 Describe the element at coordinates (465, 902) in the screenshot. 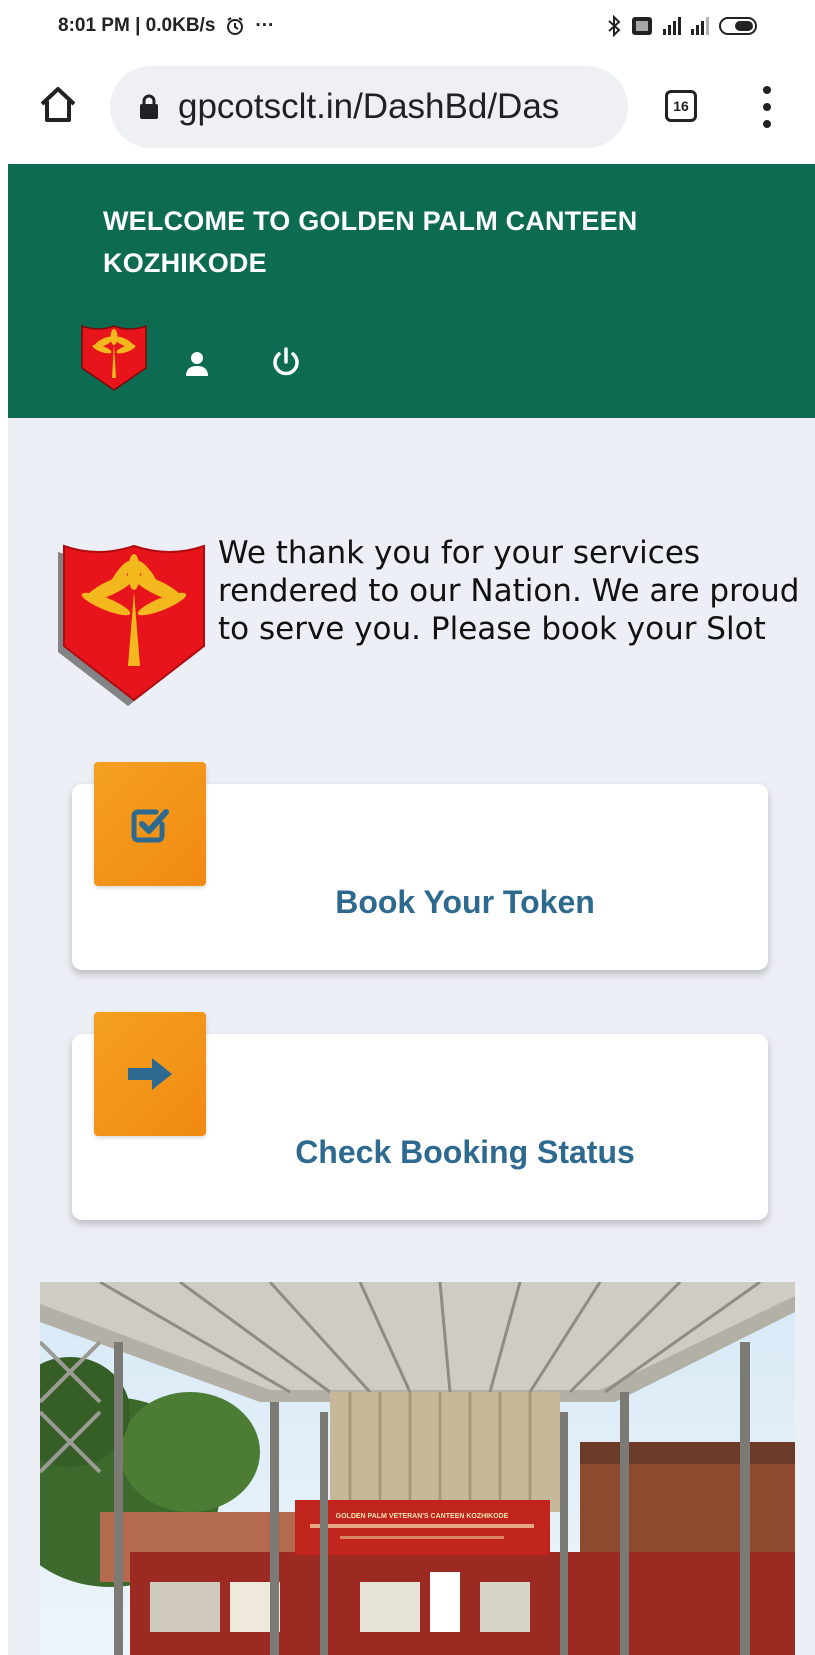

I see `book-token-label: Book Your Token` at that location.